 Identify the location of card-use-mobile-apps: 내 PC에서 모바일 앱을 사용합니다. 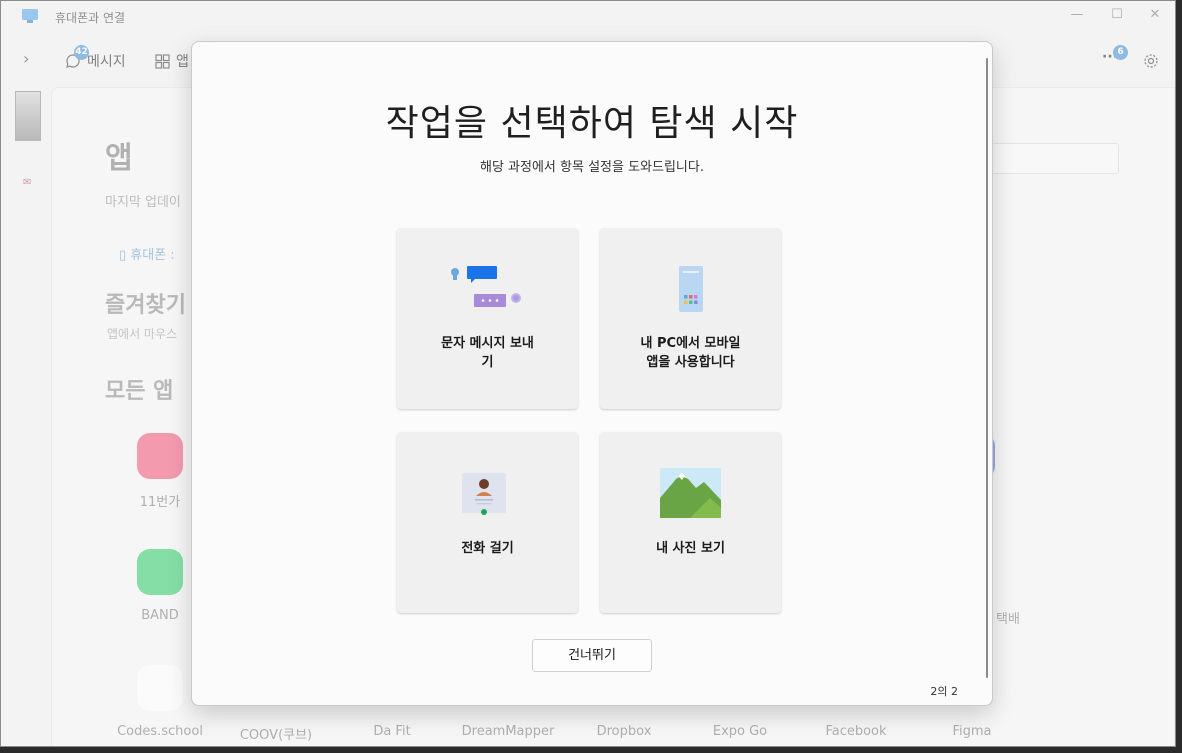
(690, 318).